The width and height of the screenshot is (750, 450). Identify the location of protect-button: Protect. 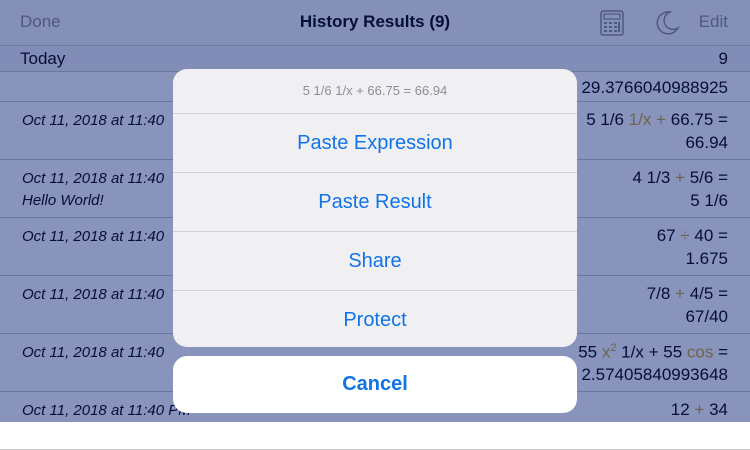
(375, 319).